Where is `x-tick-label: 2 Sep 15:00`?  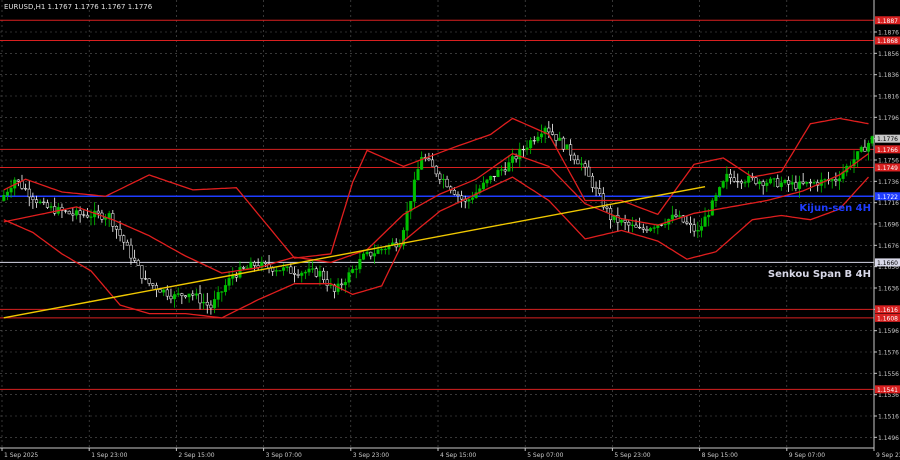
x-tick-label: 2 Sep 15:00 is located at coordinates (196, 455).